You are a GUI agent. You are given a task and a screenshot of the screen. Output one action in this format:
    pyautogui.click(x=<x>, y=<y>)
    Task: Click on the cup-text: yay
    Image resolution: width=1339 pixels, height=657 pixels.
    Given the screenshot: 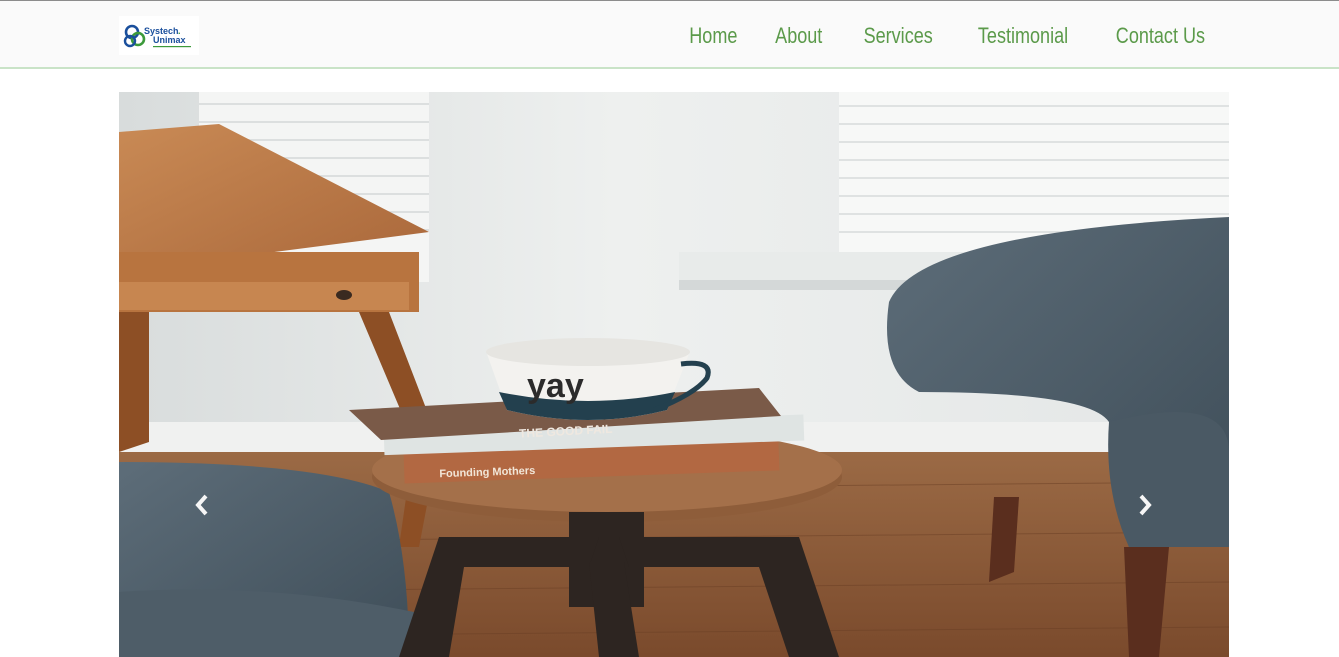 What is the action you would take?
    pyautogui.click(x=555, y=386)
    